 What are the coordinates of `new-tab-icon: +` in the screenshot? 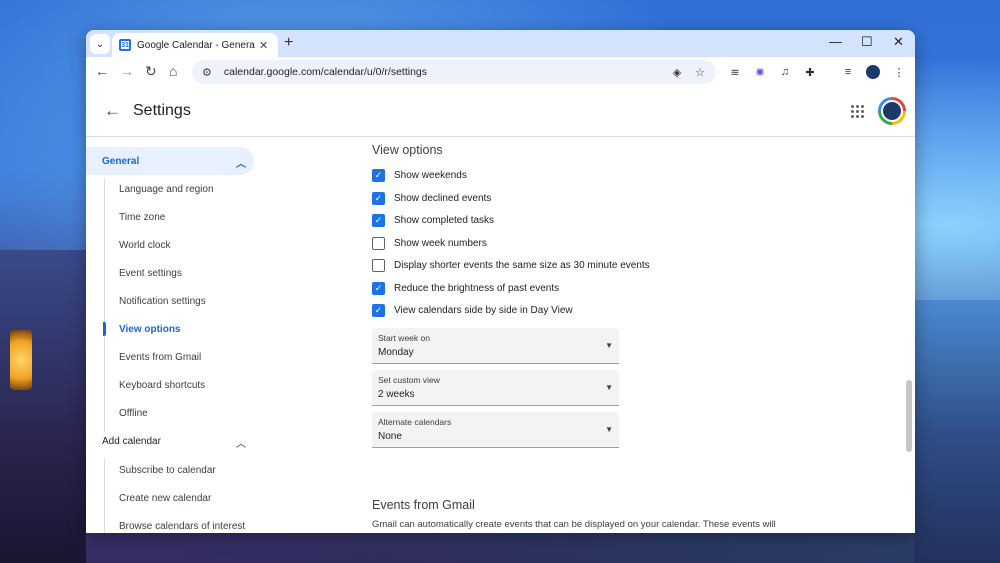 It's located at (288, 43).